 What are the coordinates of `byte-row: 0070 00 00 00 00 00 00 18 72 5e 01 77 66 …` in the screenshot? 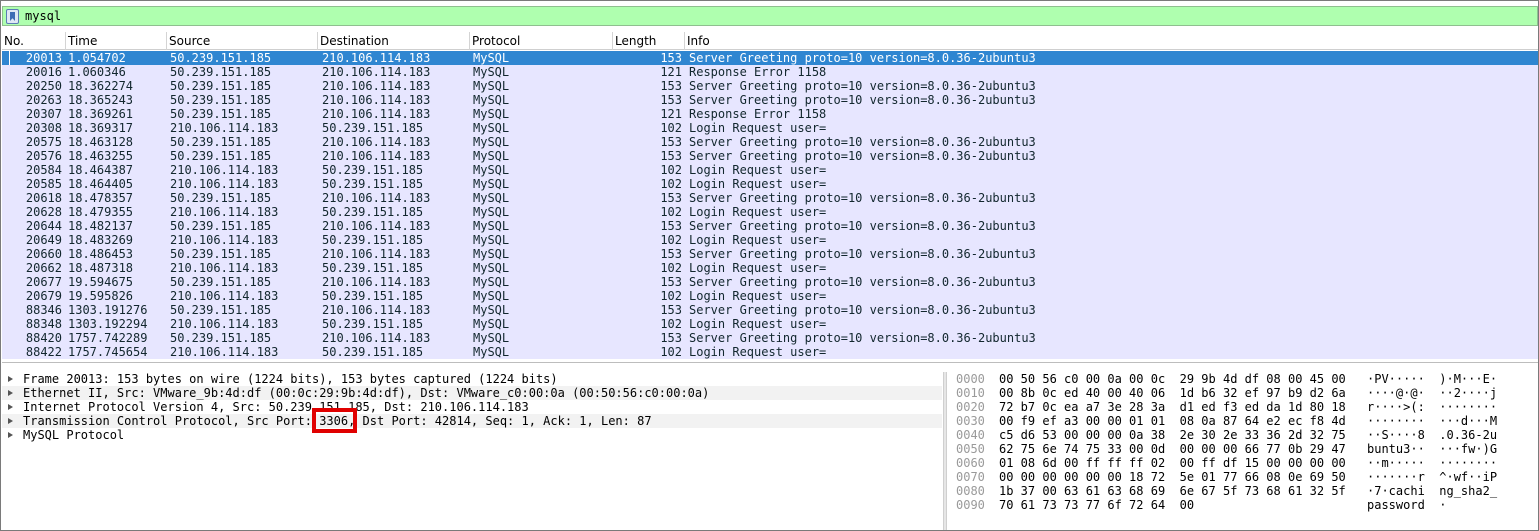 It's located at (1243, 477).